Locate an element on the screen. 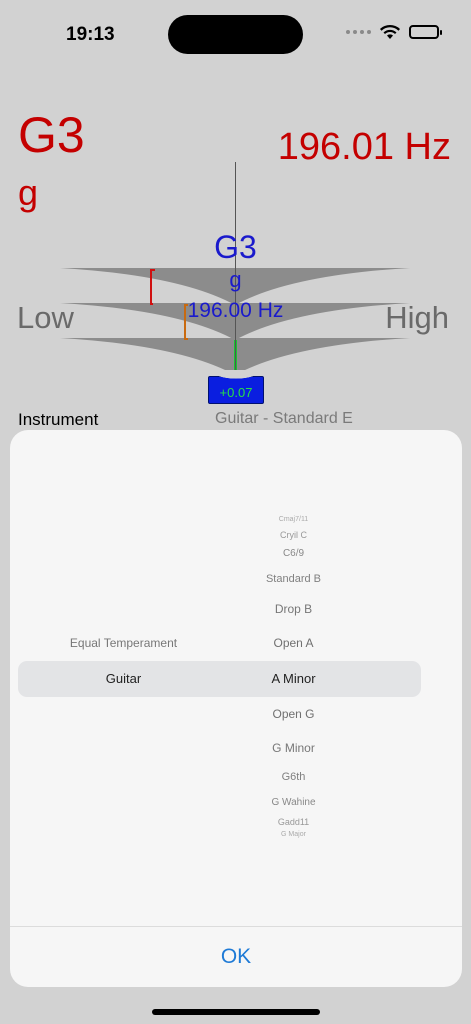  picker-item: G6th is located at coordinates (293, 777).